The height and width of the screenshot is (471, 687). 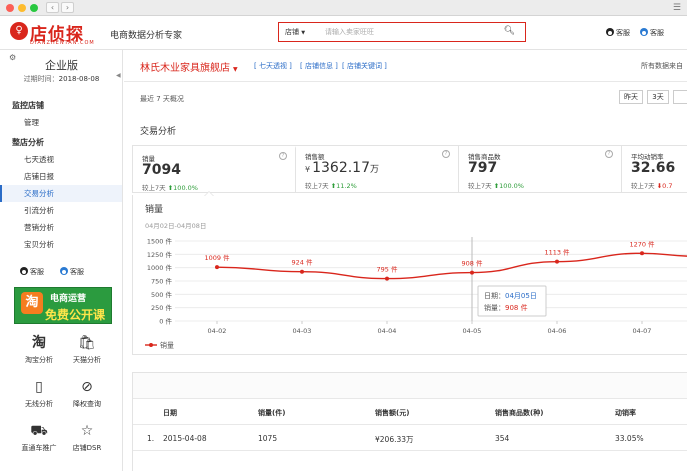 I want to click on y-tick-label: 1500 件, so click(x=160, y=241).